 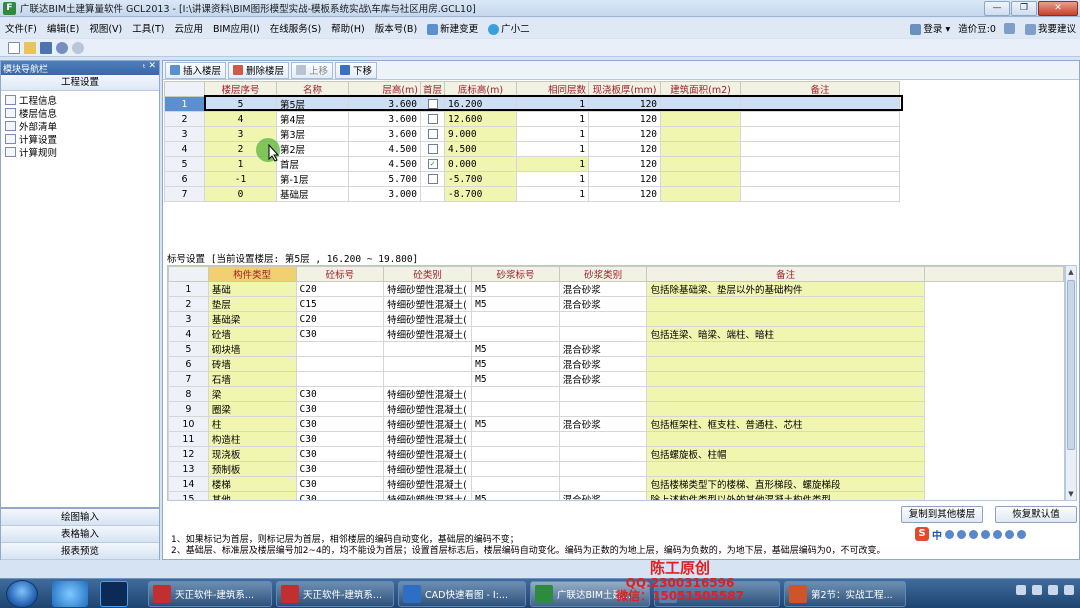 I want to click on punctuation-icon, so click(x=949, y=534).